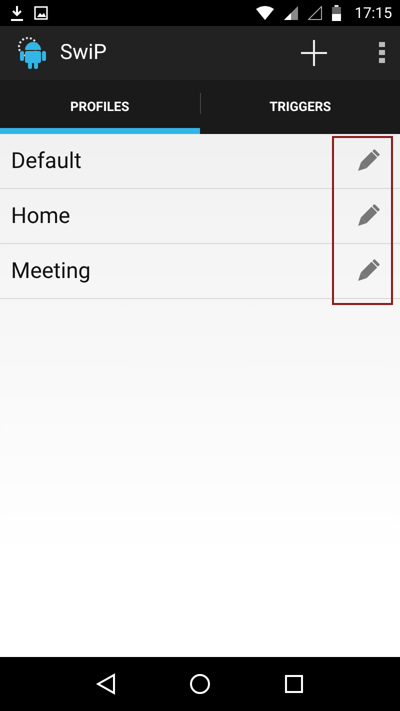 The image size is (400, 711). Describe the element at coordinates (199, 684) in the screenshot. I see `home-button` at that location.